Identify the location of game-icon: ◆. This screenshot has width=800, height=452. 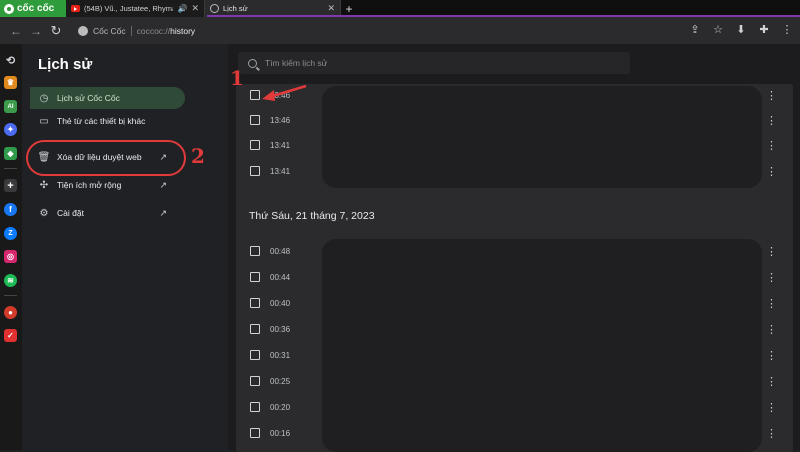
(10, 153).